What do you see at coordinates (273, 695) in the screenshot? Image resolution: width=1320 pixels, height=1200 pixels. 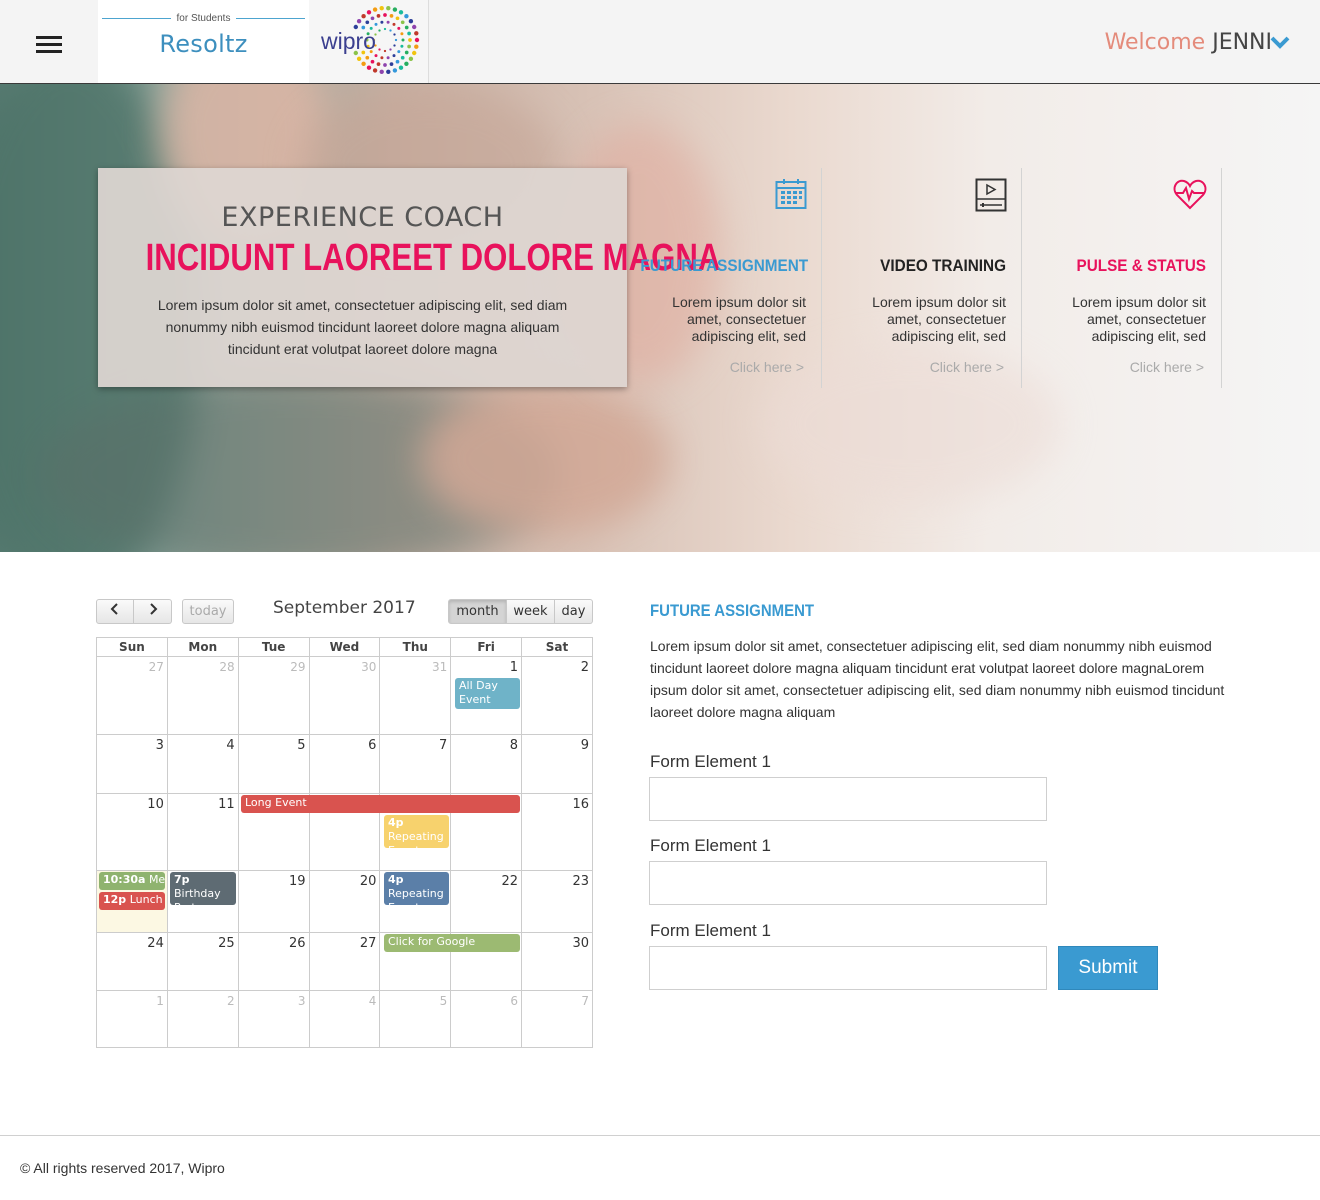 I see `calendar-day-cell: 29` at bounding box center [273, 695].